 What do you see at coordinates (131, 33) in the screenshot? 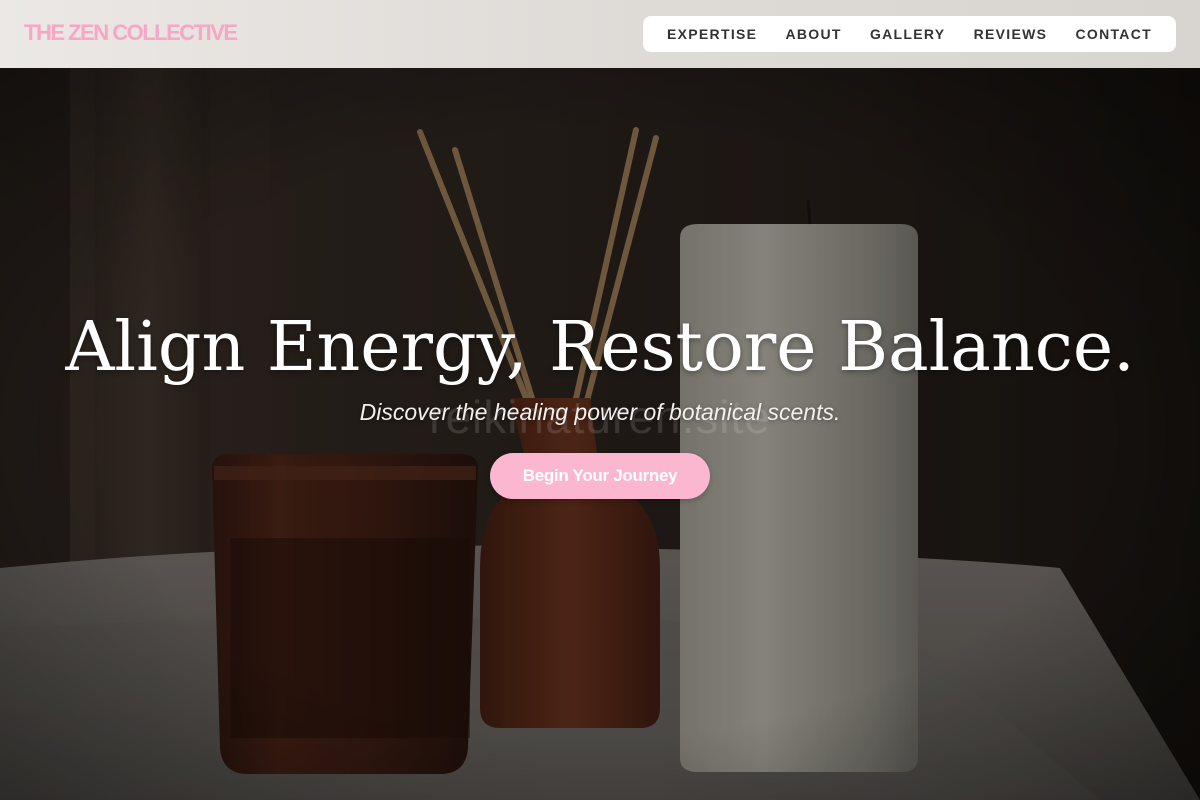
I see `site-logo: THE ZEN COLLECTIVE` at bounding box center [131, 33].